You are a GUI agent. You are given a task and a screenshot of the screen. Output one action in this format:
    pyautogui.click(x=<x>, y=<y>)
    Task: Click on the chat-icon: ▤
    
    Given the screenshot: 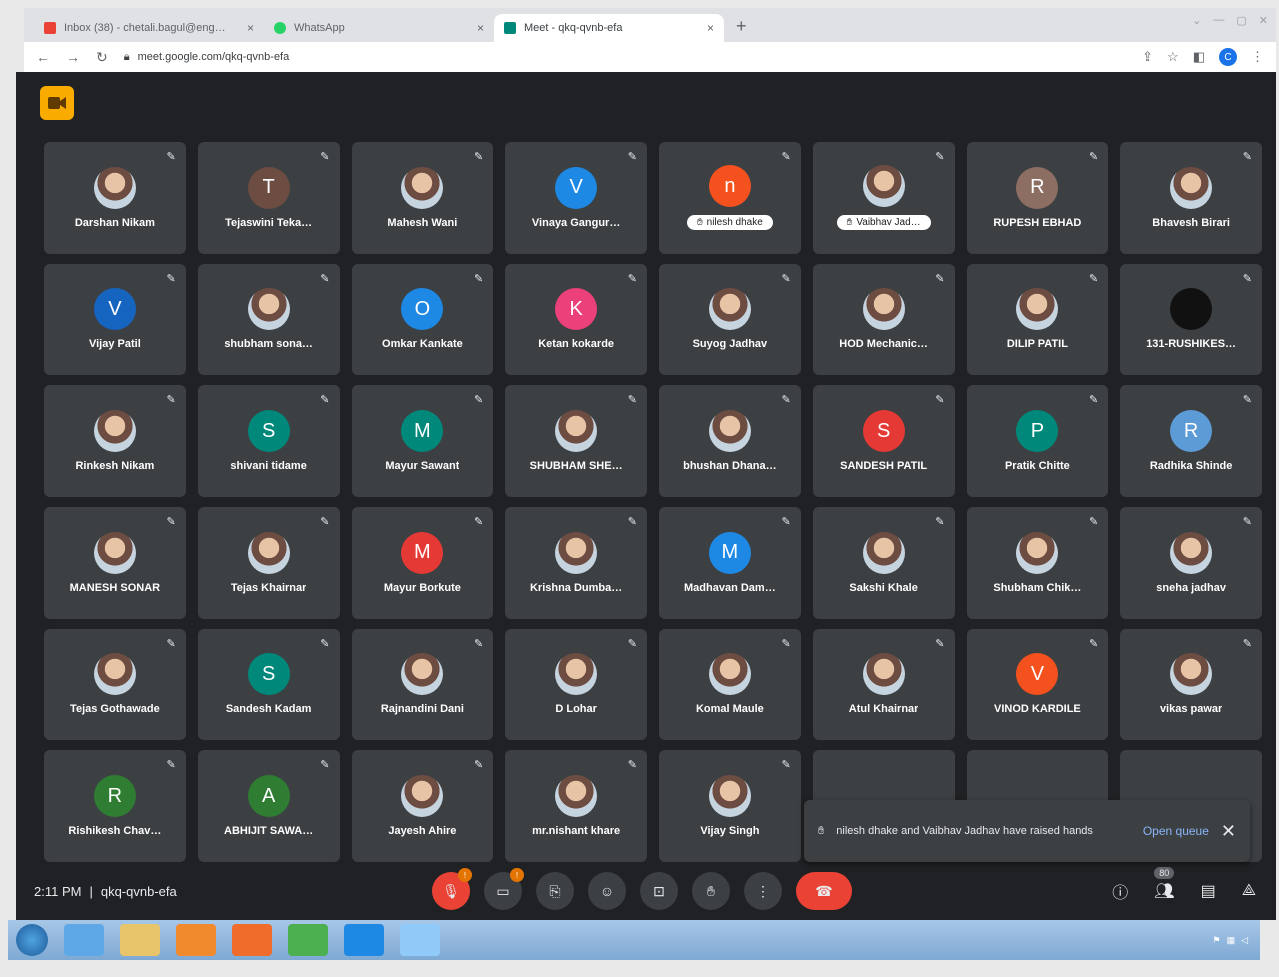 What is the action you would take?
    pyautogui.click(x=1208, y=891)
    